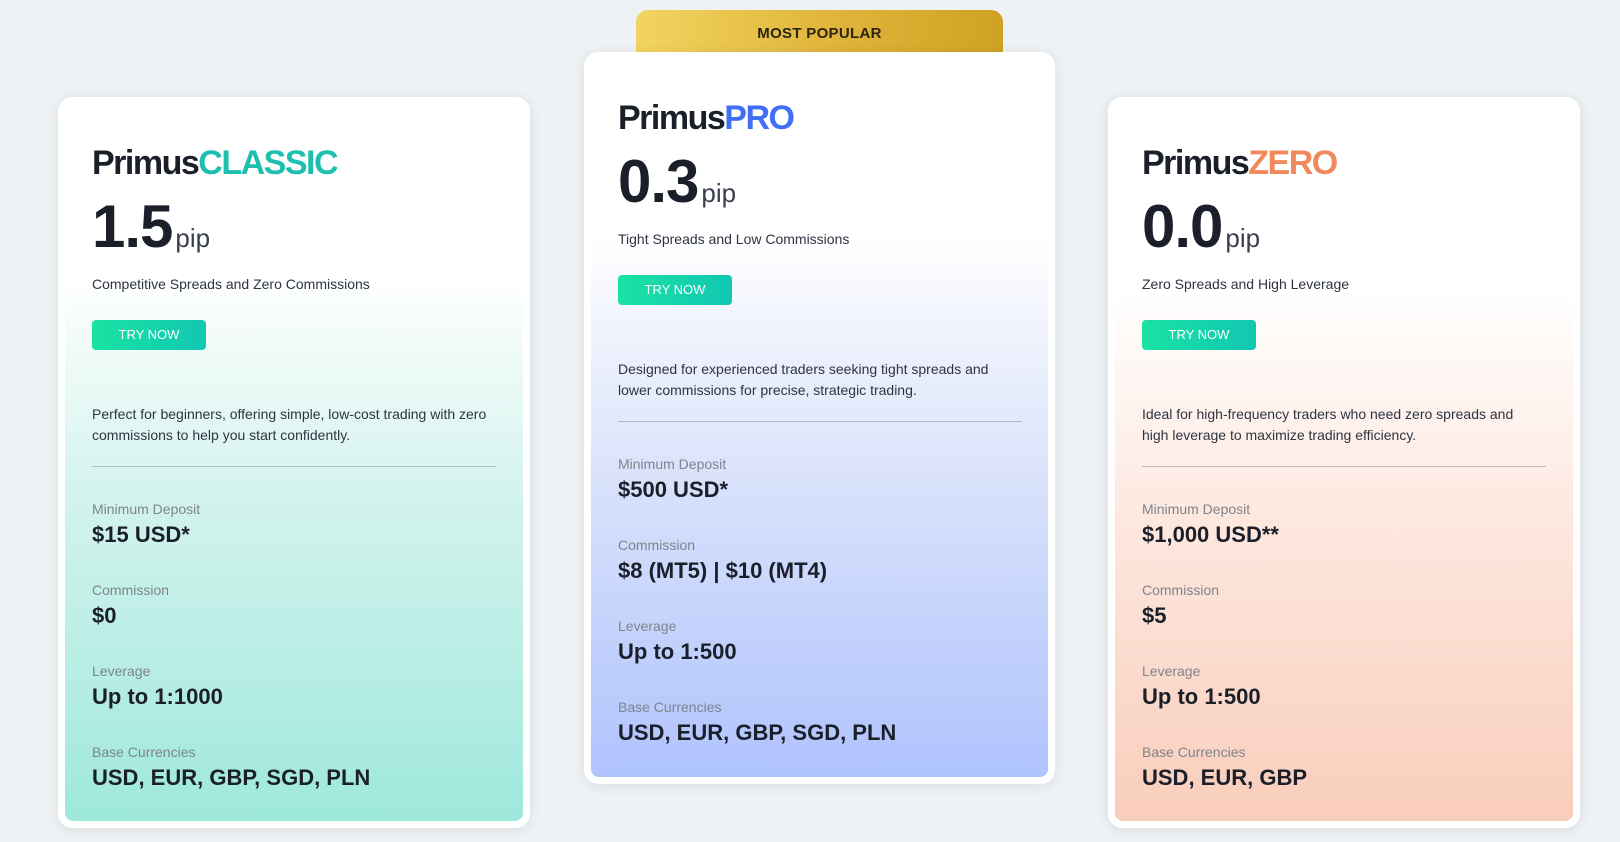 Image resolution: width=1620 pixels, height=842 pixels. Describe the element at coordinates (104, 615) in the screenshot. I see `feature-value-commission: $0` at that location.